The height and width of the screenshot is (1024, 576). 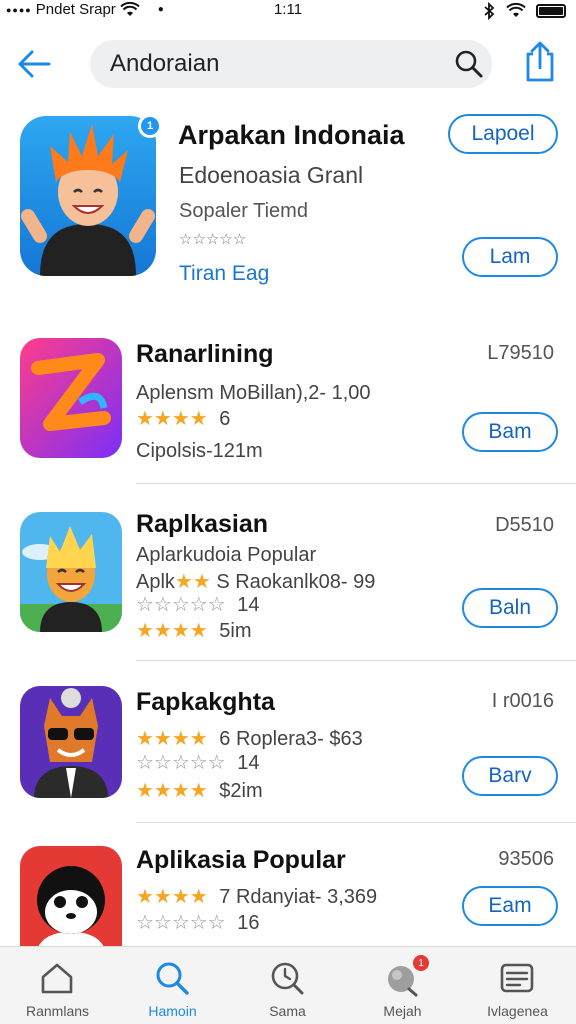 I want to click on tab-label: Hamoin, so click(x=172, y=1011).